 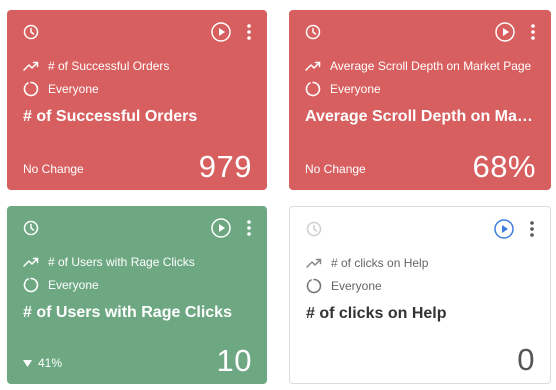 What do you see at coordinates (380, 263) in the screenshot?
I see `metric-label: # of clicks on Help` at bounding box center [380, 263].